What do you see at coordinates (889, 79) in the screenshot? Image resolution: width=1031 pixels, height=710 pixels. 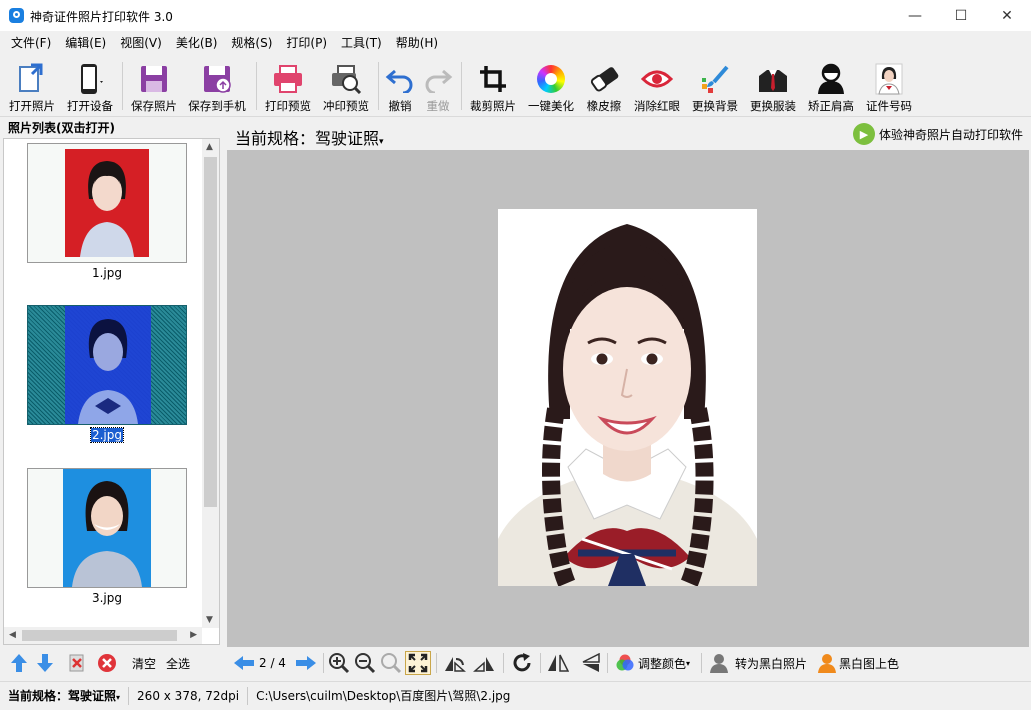 I see `id-portrait-icon` at bounding box center [889, 79].